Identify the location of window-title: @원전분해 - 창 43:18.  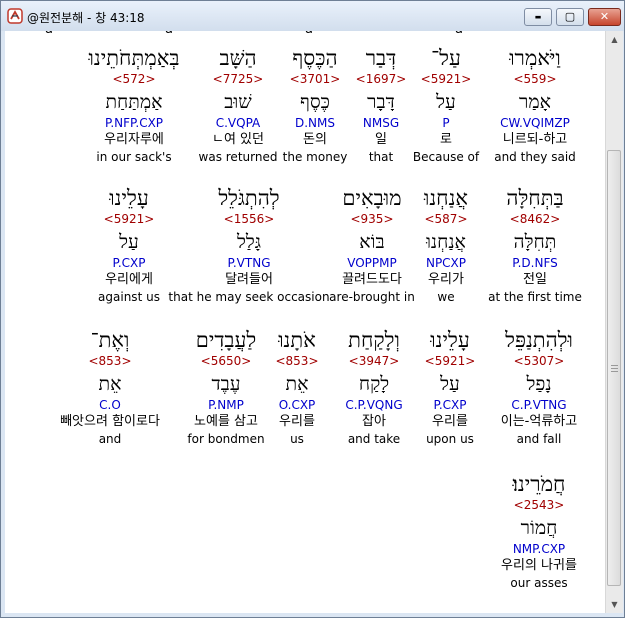
(86, 18).